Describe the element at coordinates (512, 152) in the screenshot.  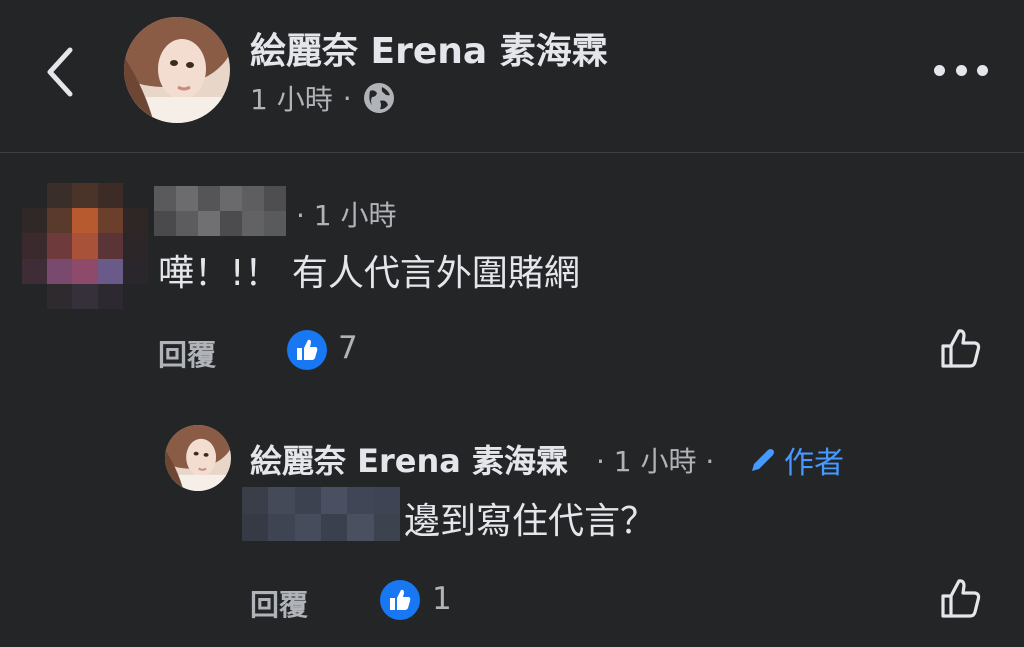
I see `divider` at that location.